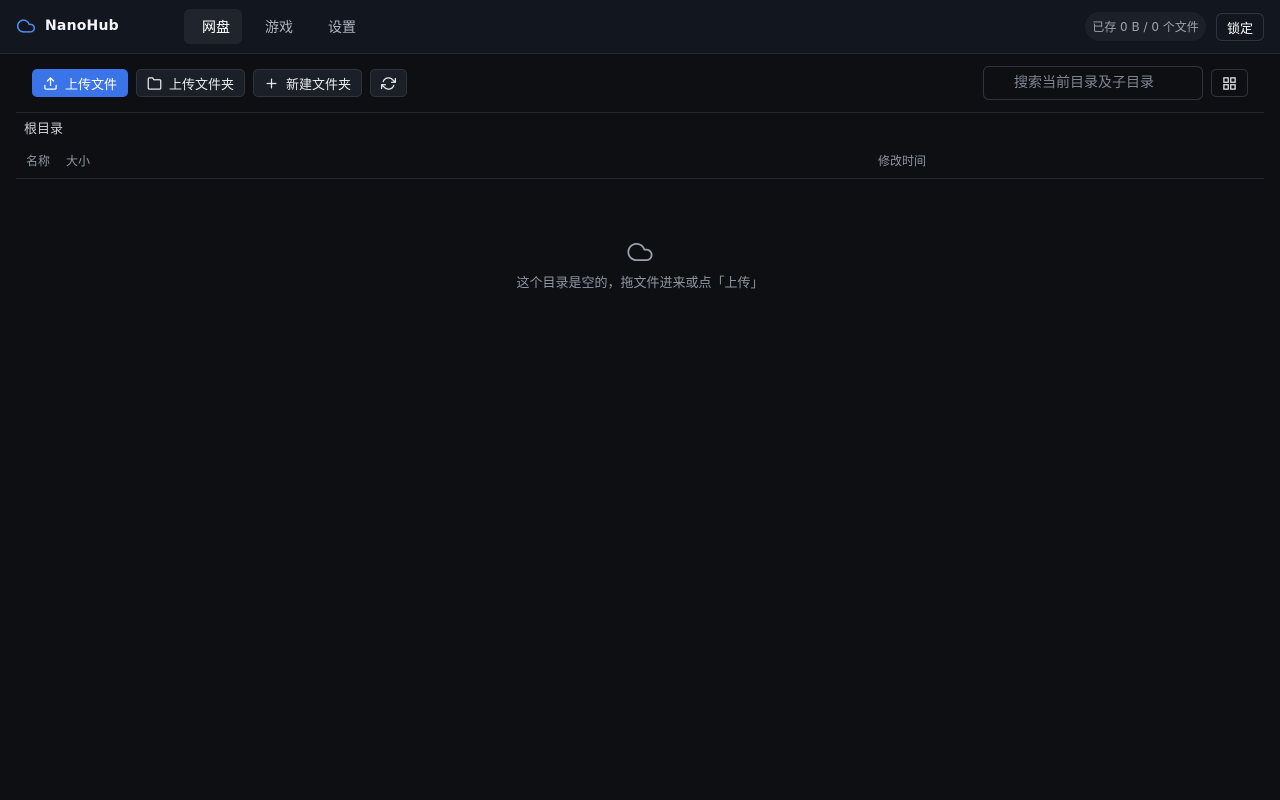  I want to click on column-modified-header: 修改时间, so click(902, 160).